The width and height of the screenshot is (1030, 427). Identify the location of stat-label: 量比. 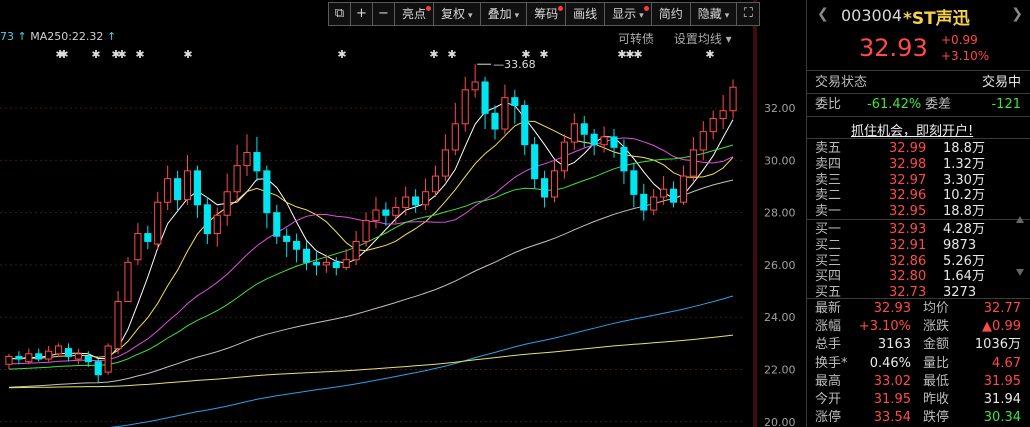
(936, 363).